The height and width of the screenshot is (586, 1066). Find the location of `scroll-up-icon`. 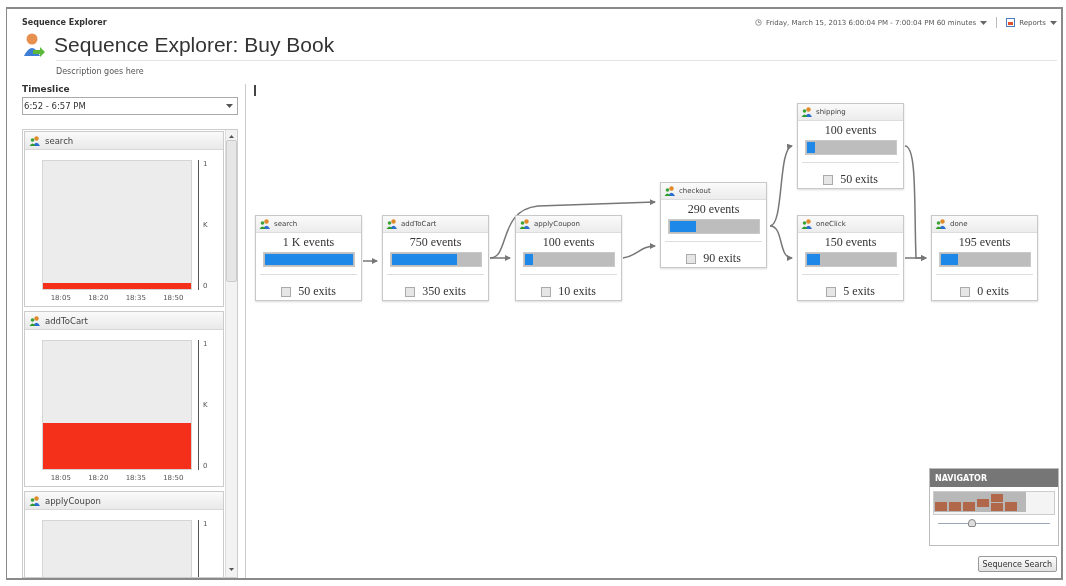

scroll-up-icon is located at coordinates (231, 136).